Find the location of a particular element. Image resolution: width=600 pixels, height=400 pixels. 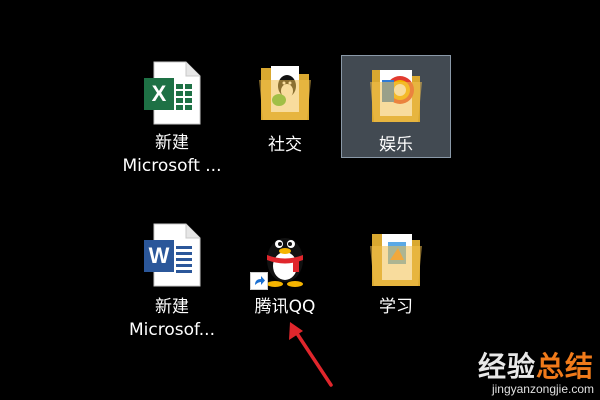

watermark: 经验总结 jingyanzongjie.com is located at coordinates (536, 374).